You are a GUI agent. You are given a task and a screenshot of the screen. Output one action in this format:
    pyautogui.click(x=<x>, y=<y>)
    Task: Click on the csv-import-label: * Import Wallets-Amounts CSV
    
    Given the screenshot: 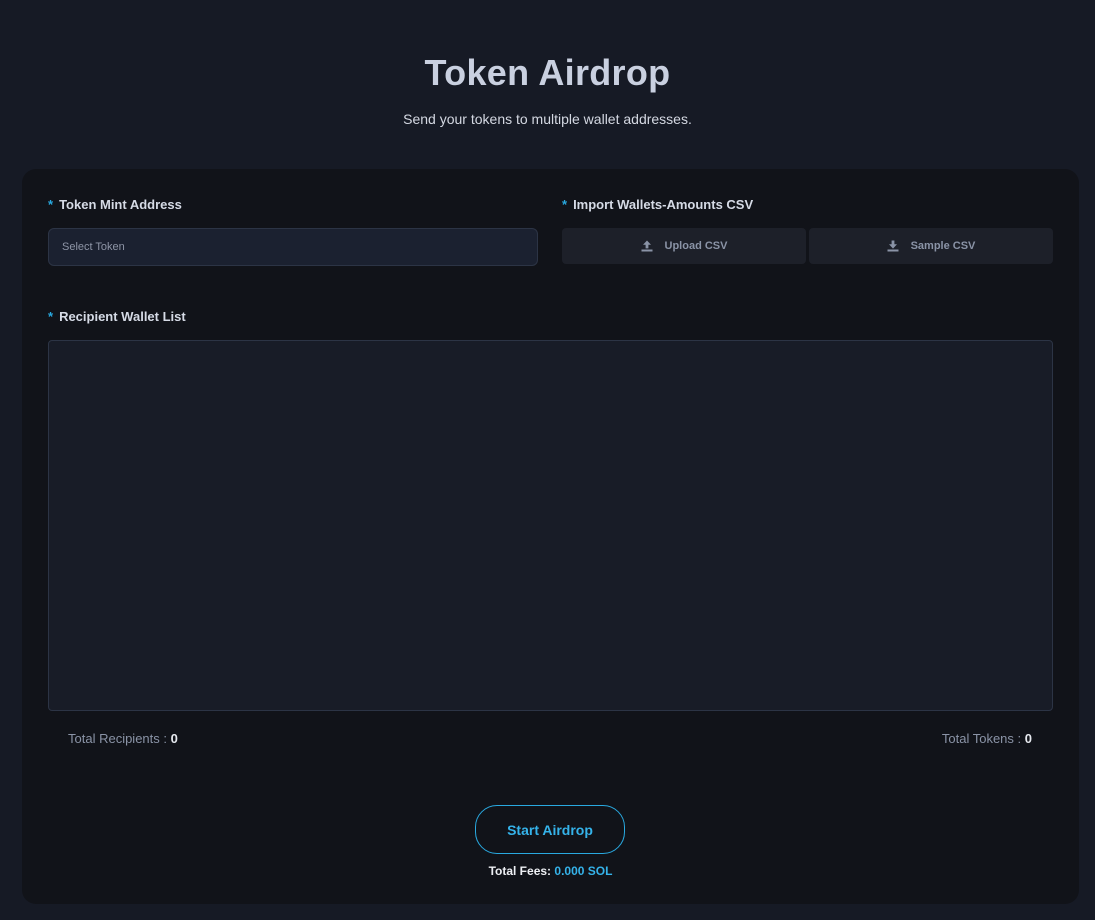 What is the action you would take?
    pyautogui.click(x=657, y=204)
    